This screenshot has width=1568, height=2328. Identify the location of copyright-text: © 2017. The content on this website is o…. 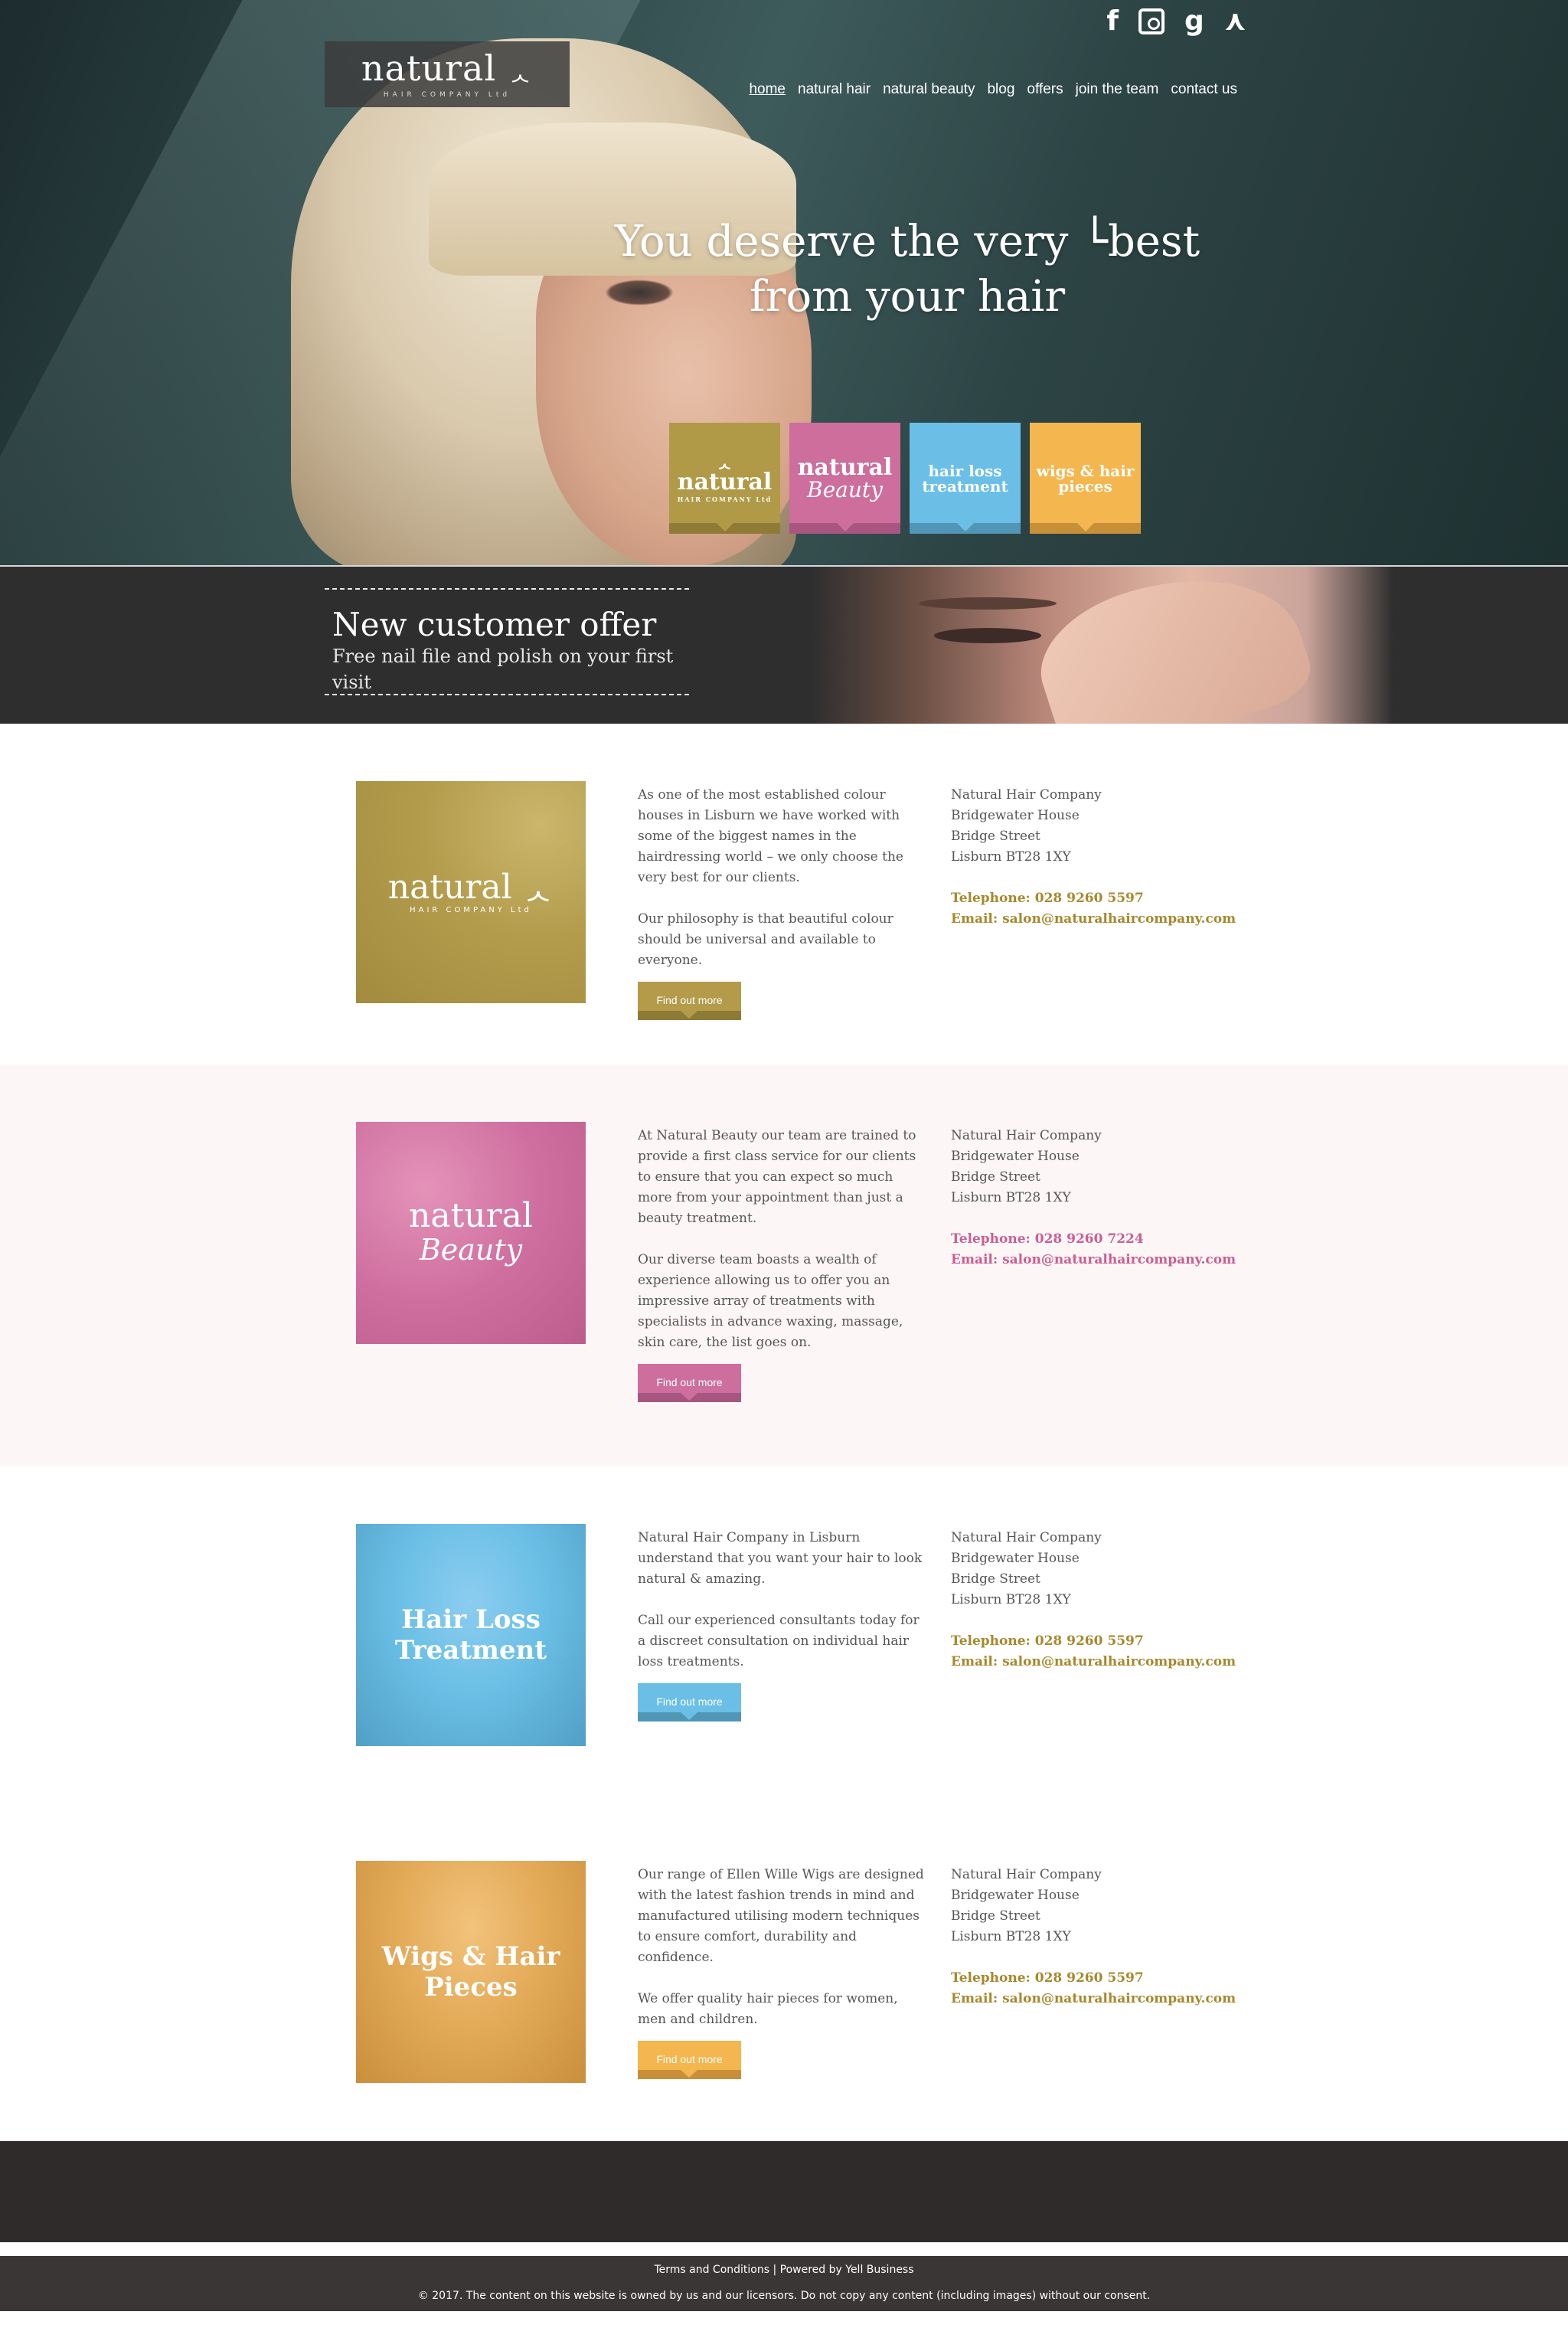
(784, 2296).